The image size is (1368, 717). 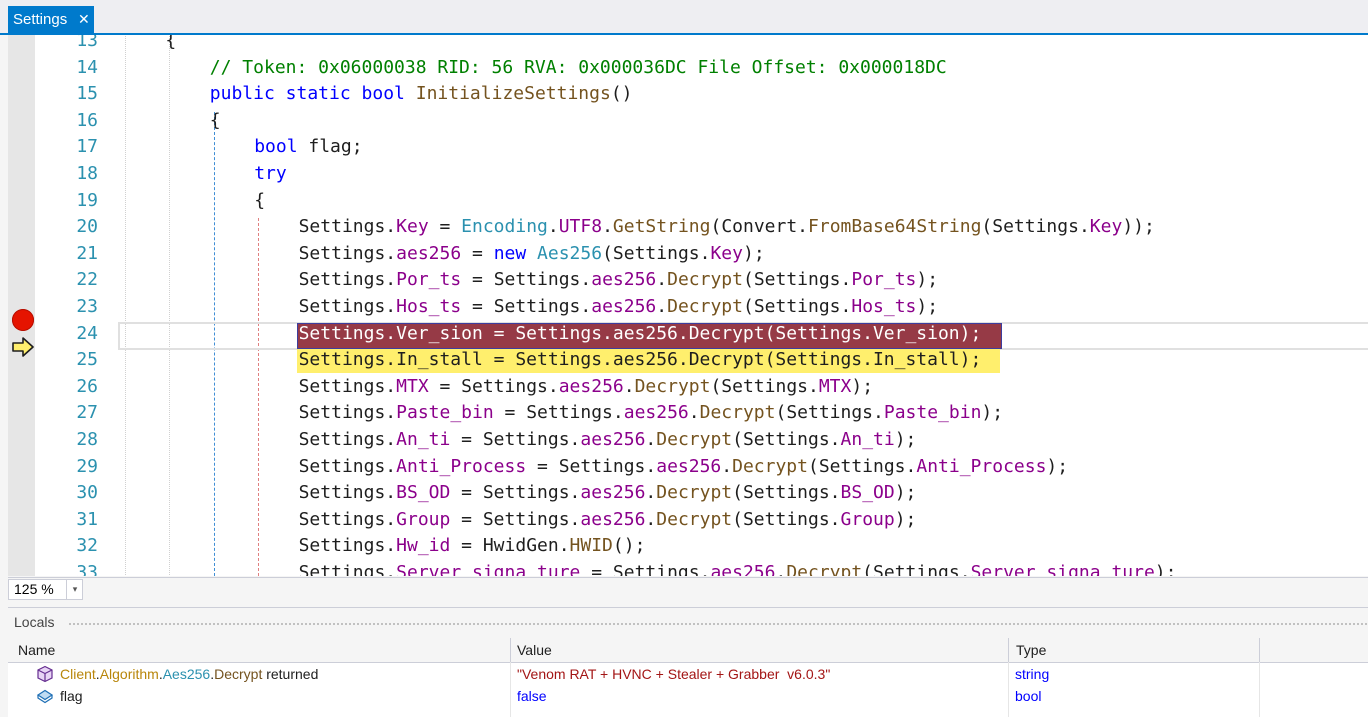 I want to click on code-line: Settings.Hw_id = HwidGen.HWID();, so click(x=472, y=546).